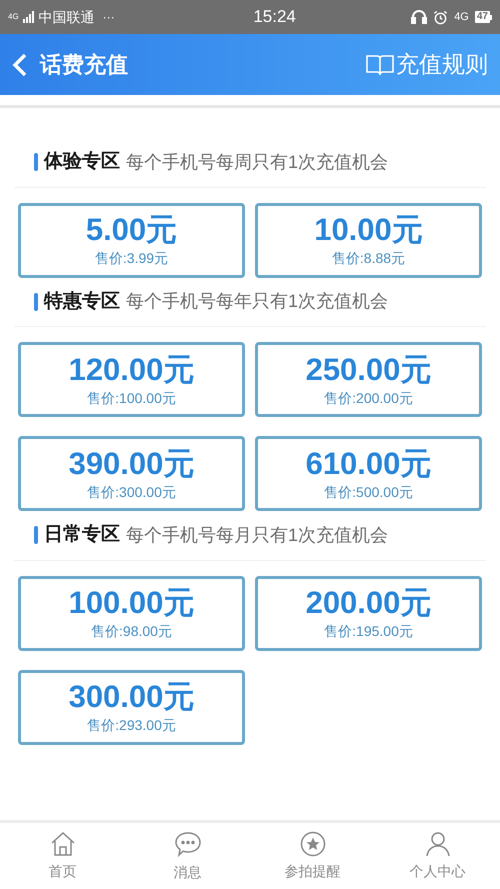 The height and width of the screenshot is (889, 500). Describe the element at coordinates (131, 613) in the screenshot. I see `recharge-option: 100.00元 售价:98.00元` at that location.